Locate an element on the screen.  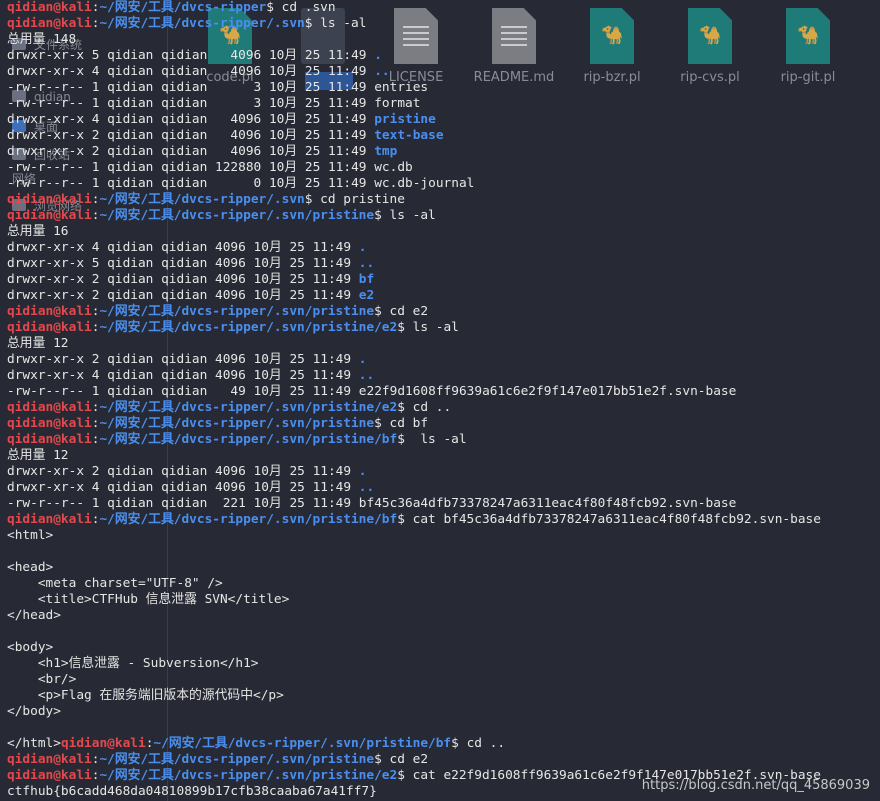
ls-entry-filename: format is located at coordinates (397, 103).